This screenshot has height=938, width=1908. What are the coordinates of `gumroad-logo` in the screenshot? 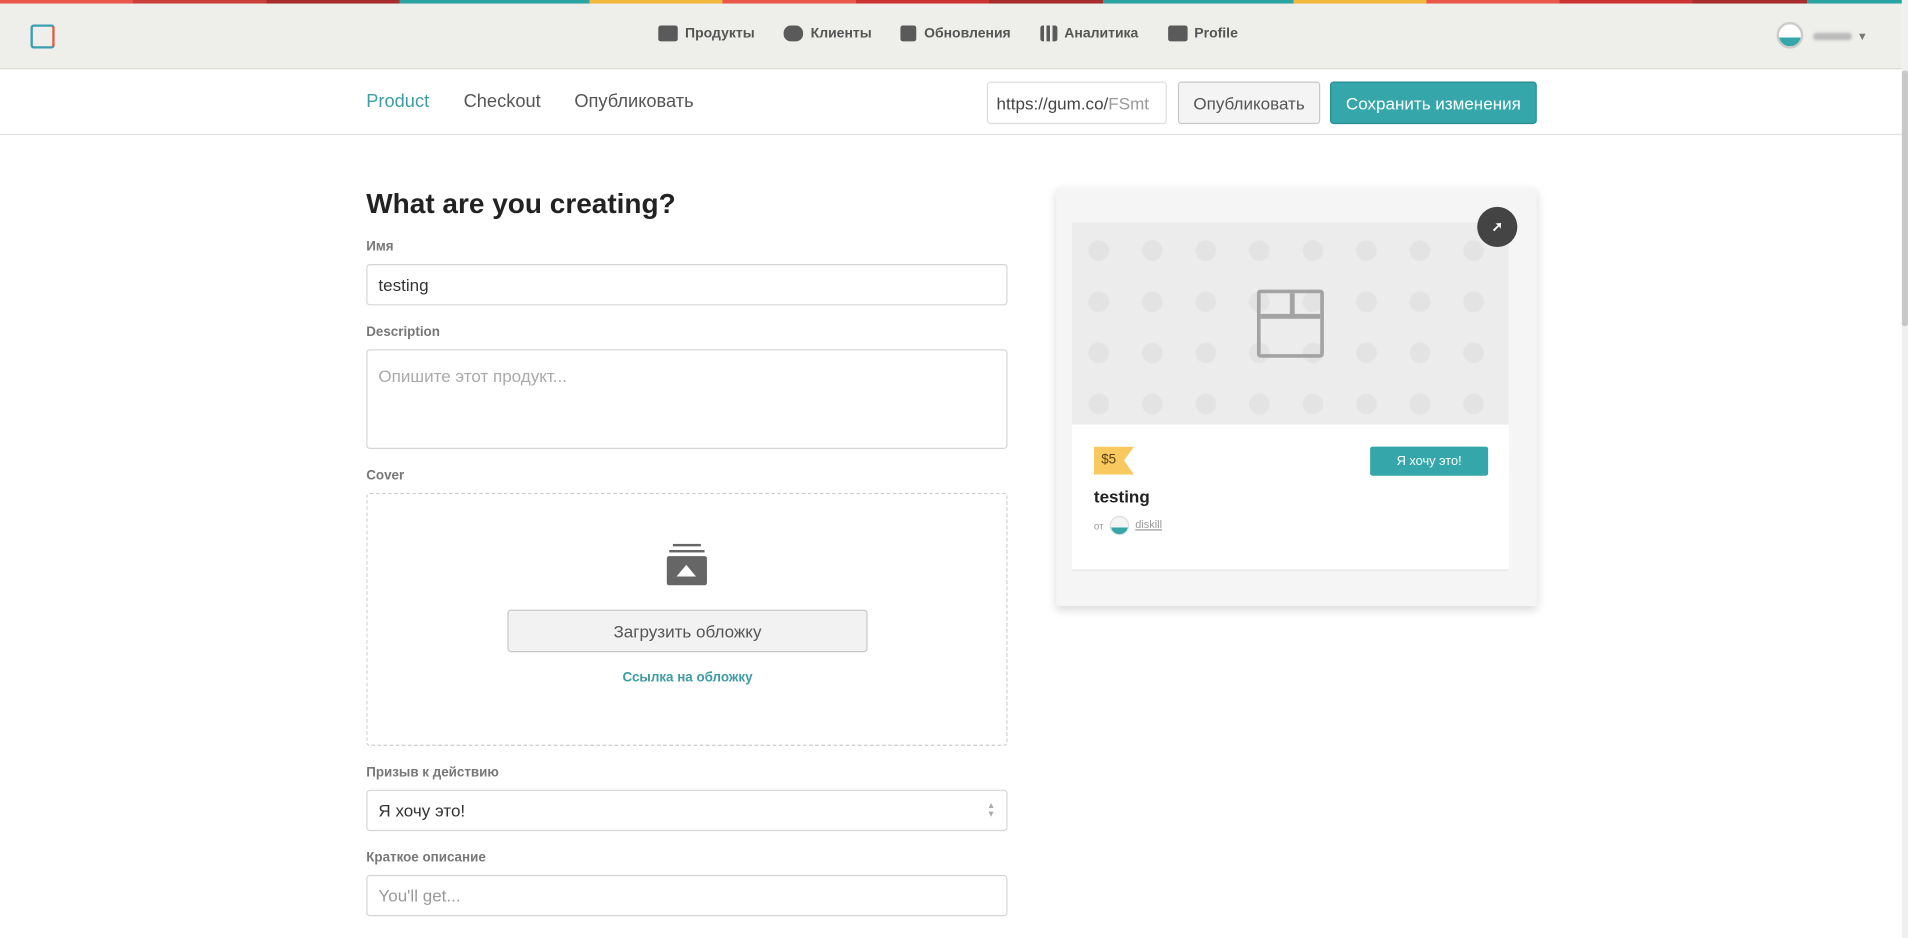 It's located at (42, 36).